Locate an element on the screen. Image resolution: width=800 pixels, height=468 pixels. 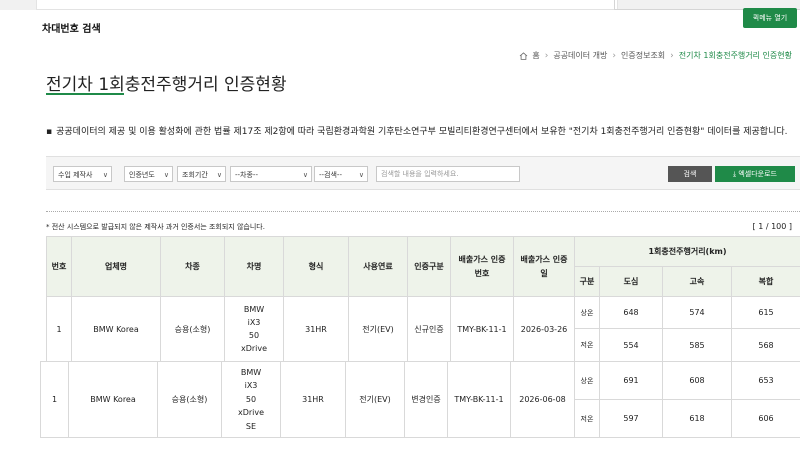
search-field-select: --검색-- ∨ is located at coordinates (341, 174).